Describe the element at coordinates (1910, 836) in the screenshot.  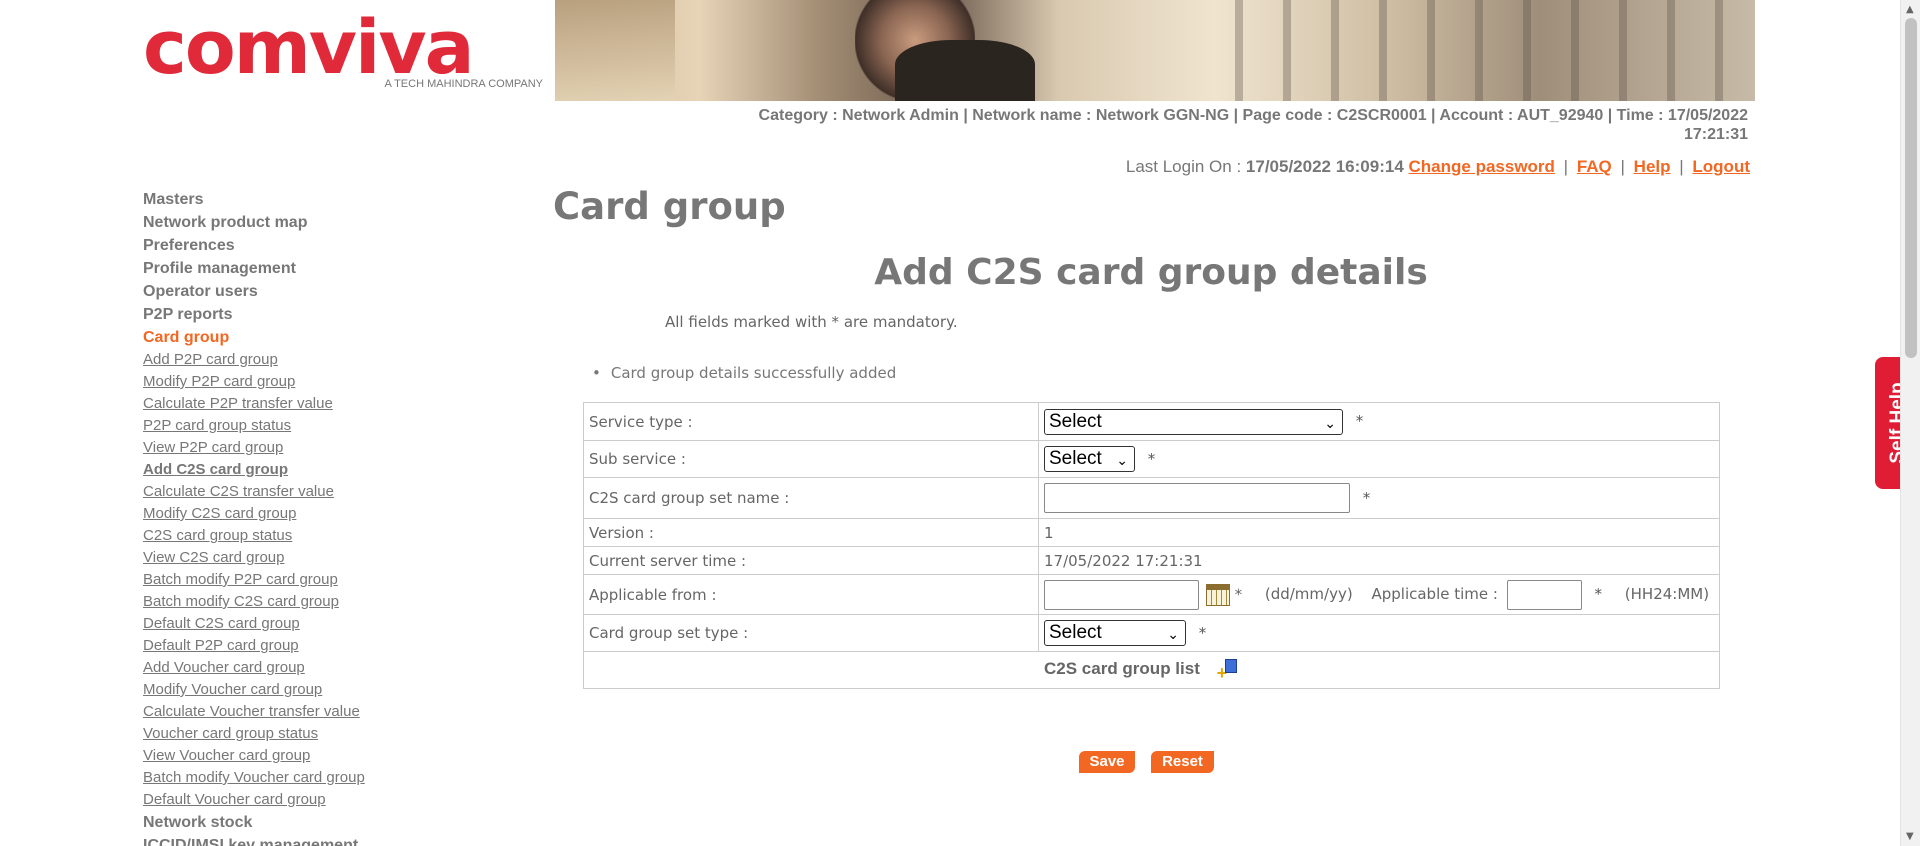
I see `scroll-down-icon: ▼` at that location.